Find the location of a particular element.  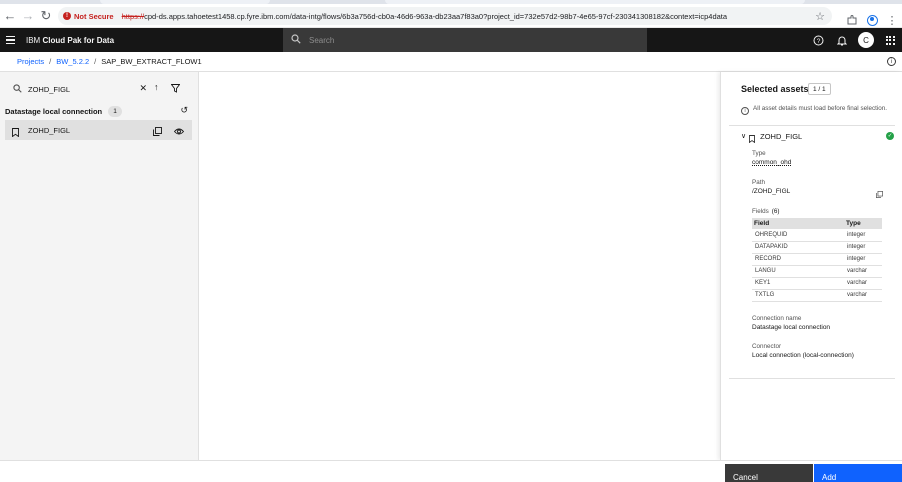

preview-eye-icon is located at coordinates (179, 130).